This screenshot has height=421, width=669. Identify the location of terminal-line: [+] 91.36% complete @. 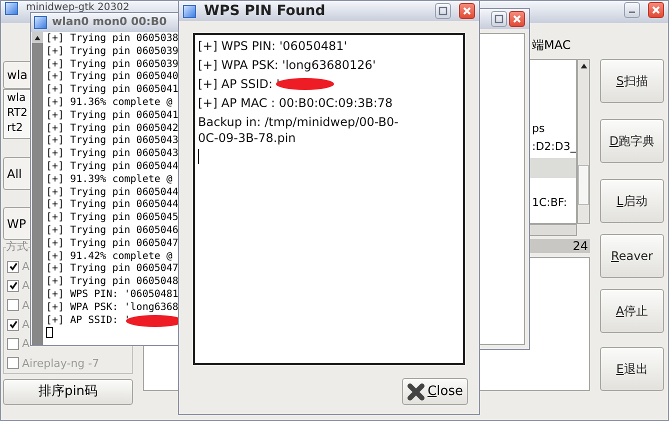
(109, 103).